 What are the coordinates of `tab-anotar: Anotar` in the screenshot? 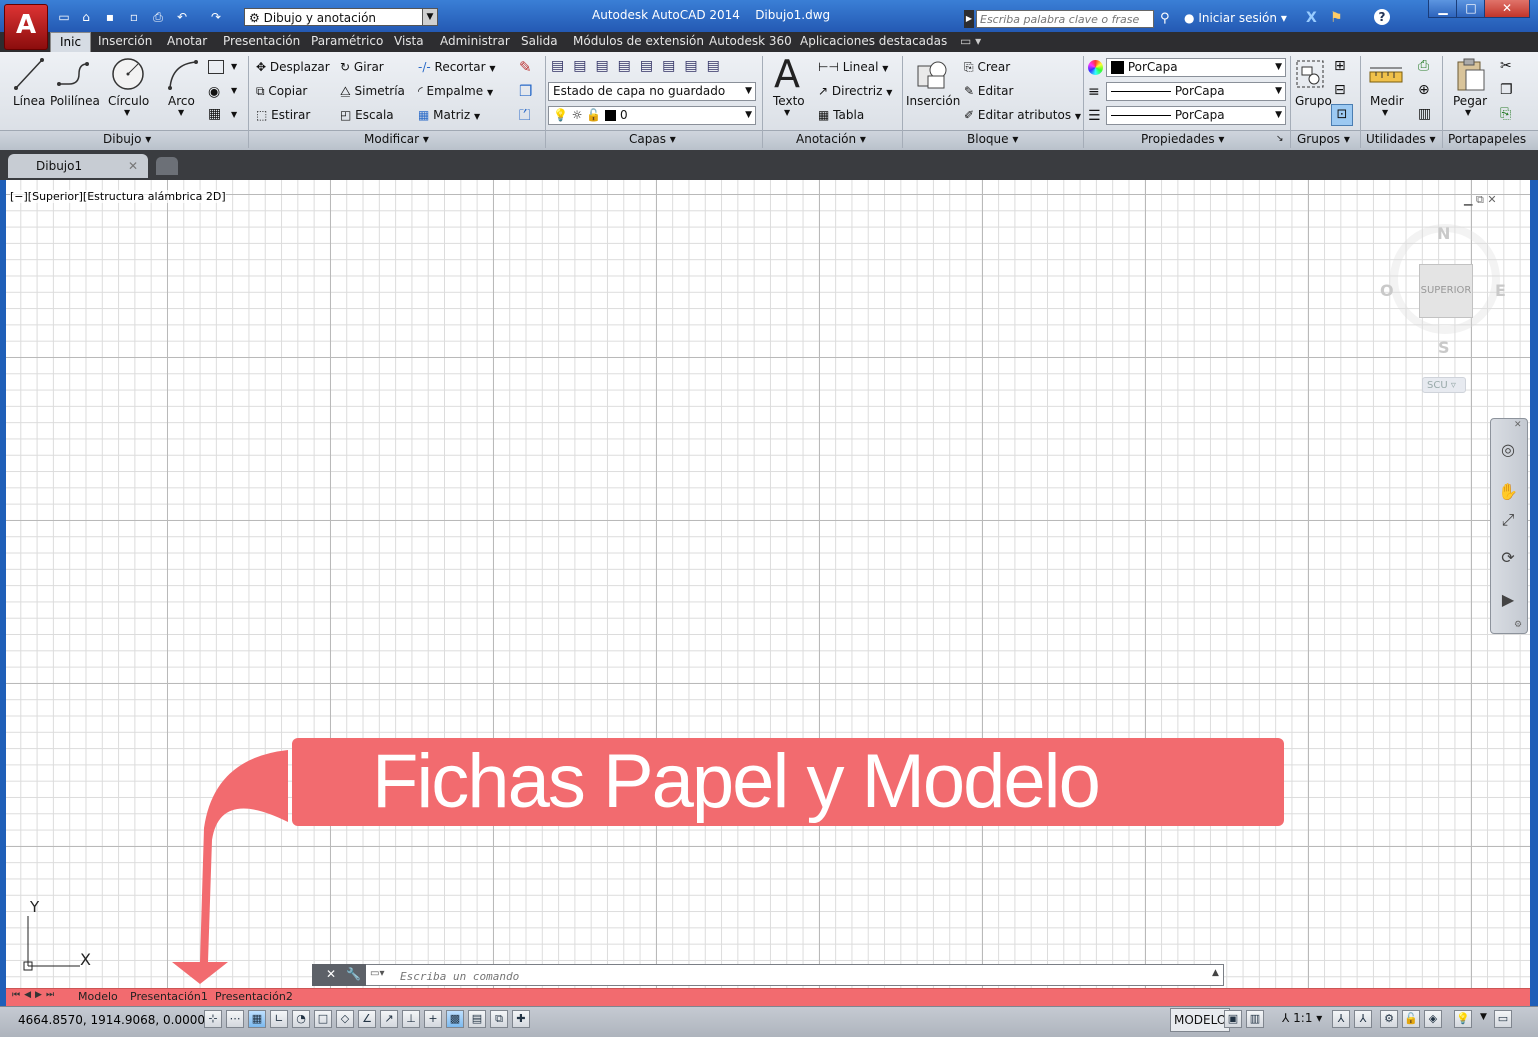 It's located at (187, 42).